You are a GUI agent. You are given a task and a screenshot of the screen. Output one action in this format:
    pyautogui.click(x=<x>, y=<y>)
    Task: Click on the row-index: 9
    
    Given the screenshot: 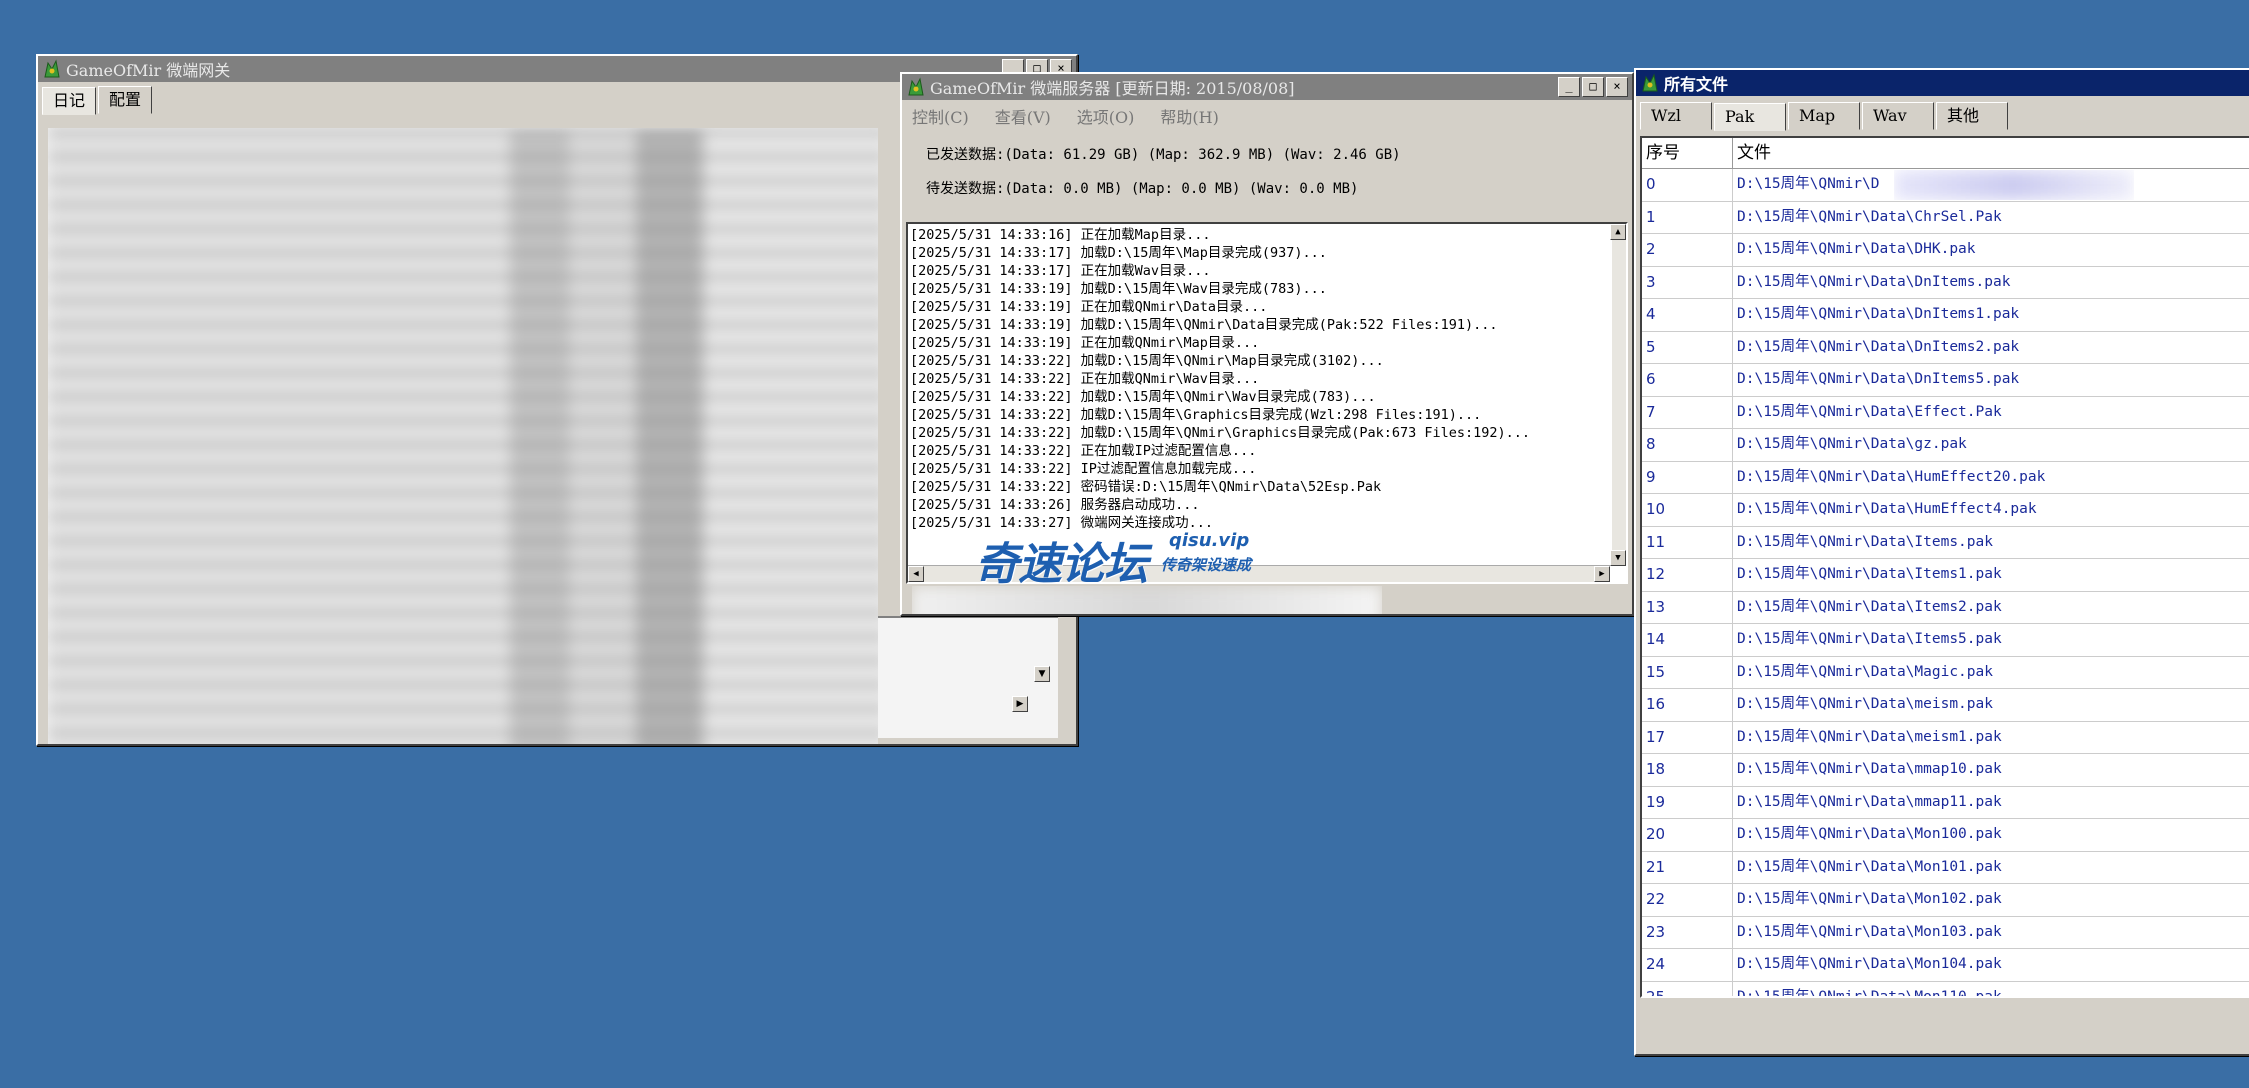 What is the action you would take?
    pyautogui.click(x=1687, y=477)
    